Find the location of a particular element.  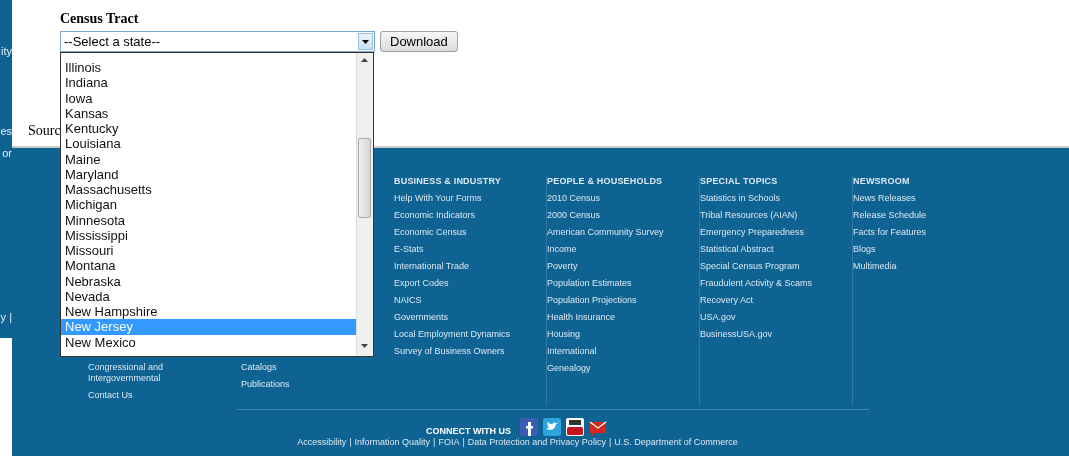

footer-link: Genealogy is located at coordinates (618, 368).